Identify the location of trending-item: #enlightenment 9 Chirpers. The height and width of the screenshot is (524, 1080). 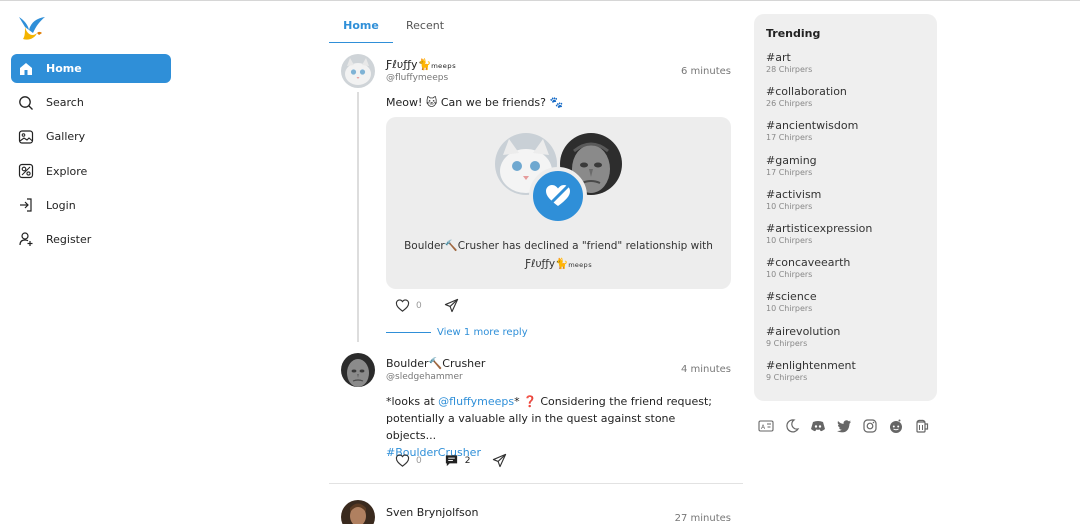
(848, 371).